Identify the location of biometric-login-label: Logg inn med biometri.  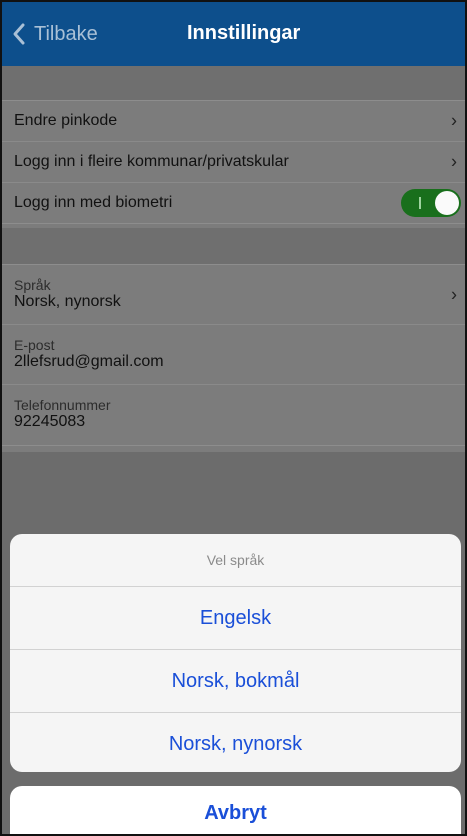
(93, 202).